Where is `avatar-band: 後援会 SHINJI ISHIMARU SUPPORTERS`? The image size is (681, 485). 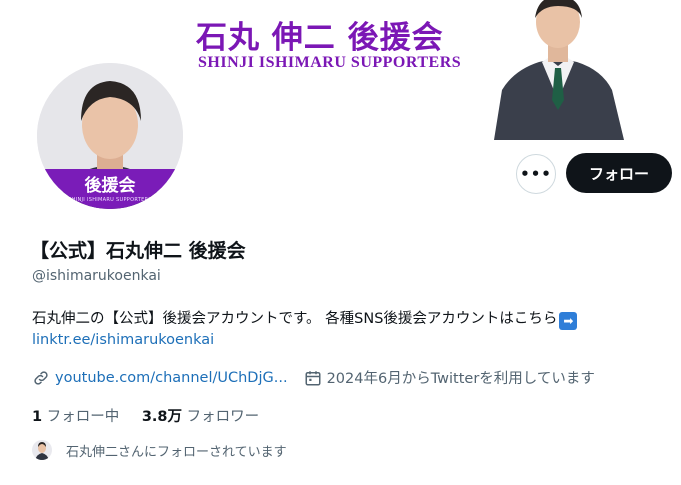
avatar-band: 後援会 SHINJI ISHIMARU SUPPORTERS is located at coordinates (110, 189).